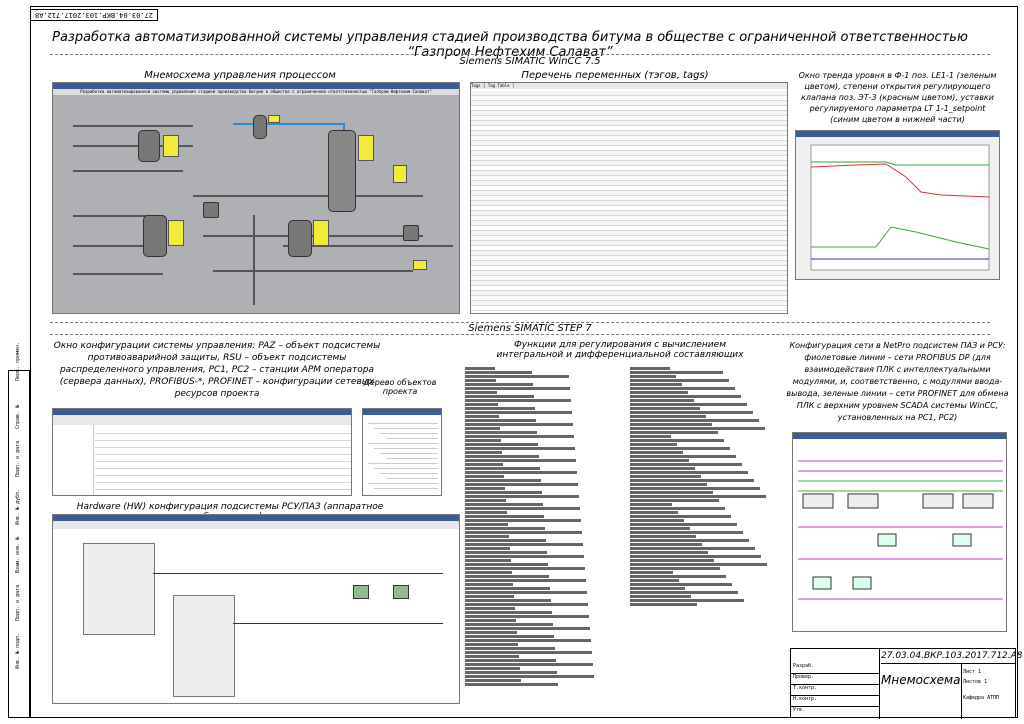 This screenshot has width=1024, height=724. Describe the element at coordinates (18, 361) in the screenshot. I see `side-label: Перв. примен.` at that location.